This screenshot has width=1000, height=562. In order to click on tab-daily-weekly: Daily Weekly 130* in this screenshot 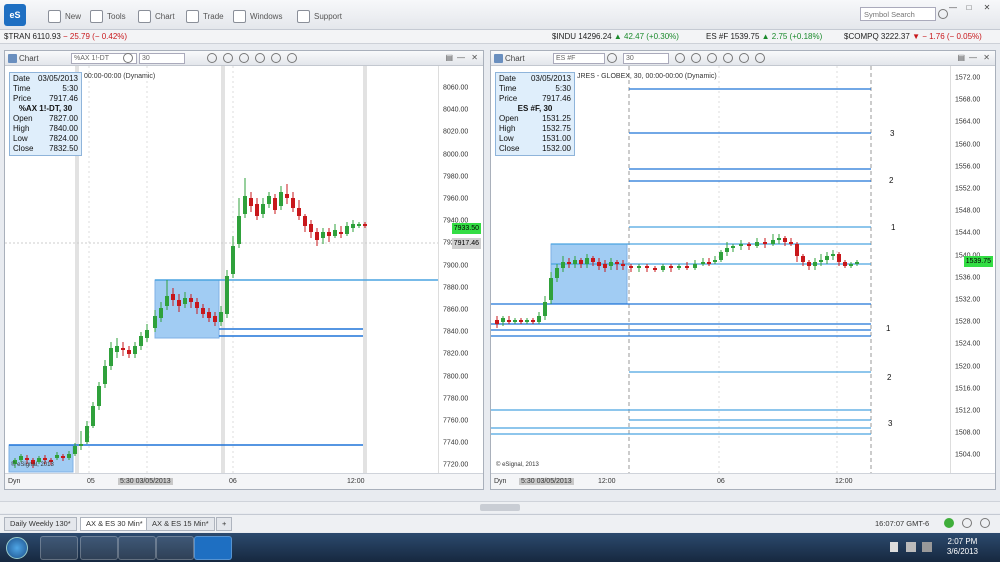, I will do `click(40, 524)`.